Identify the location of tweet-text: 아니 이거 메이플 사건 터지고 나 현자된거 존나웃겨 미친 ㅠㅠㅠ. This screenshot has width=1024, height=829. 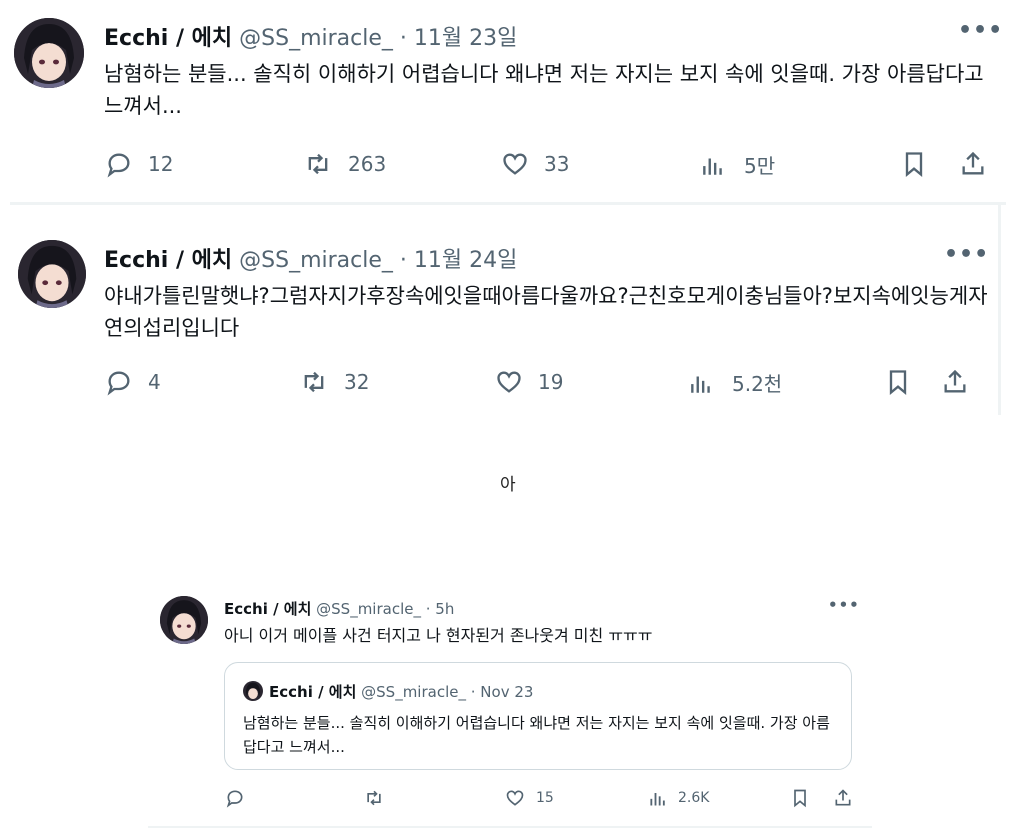
(438, 635).